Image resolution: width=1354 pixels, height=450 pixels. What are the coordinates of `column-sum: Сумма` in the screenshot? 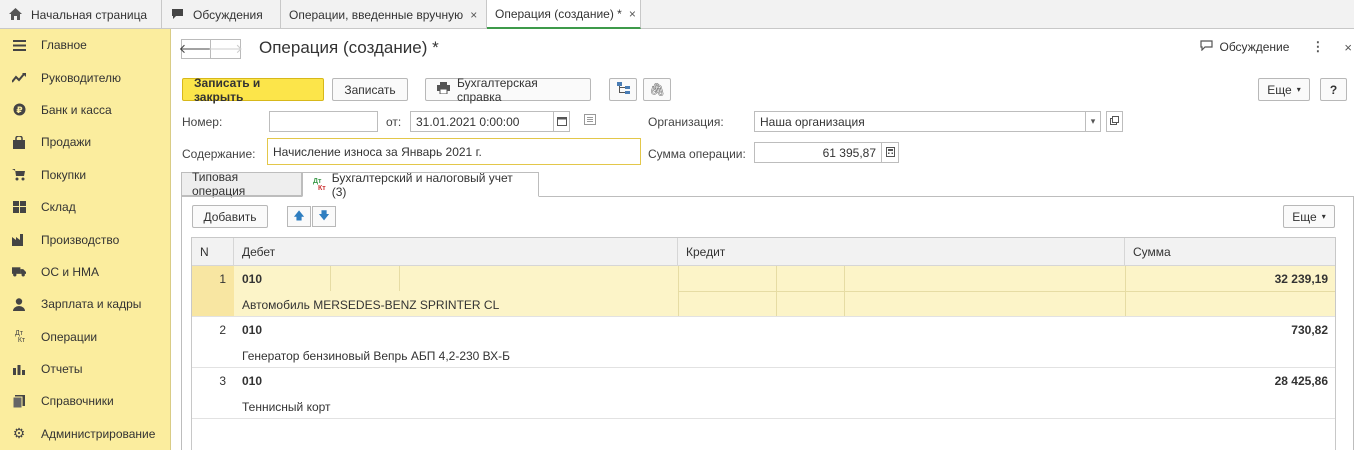 It's located at (1230, 251).